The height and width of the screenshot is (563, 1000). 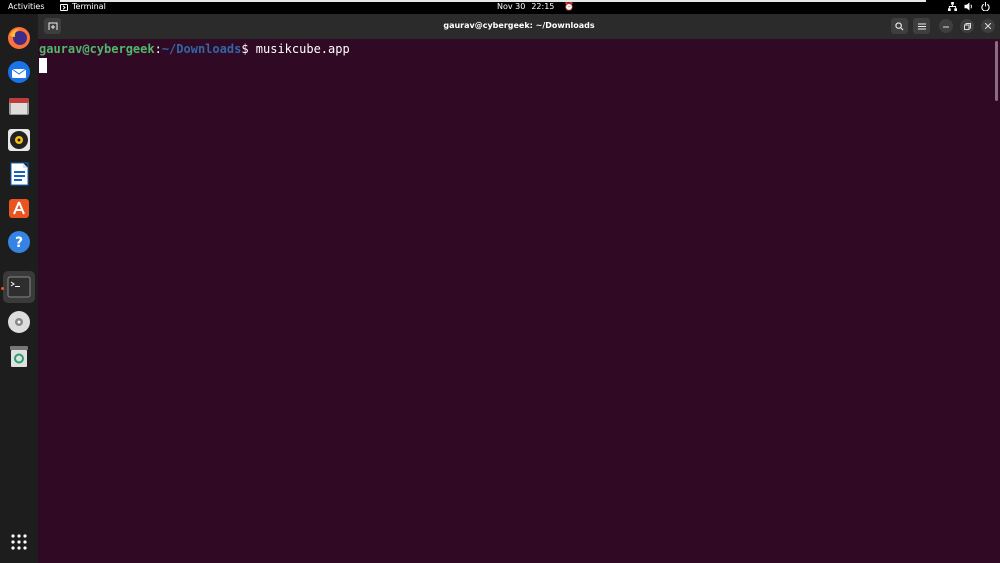 I want to click on search-icon, so click(x=899, y=25).